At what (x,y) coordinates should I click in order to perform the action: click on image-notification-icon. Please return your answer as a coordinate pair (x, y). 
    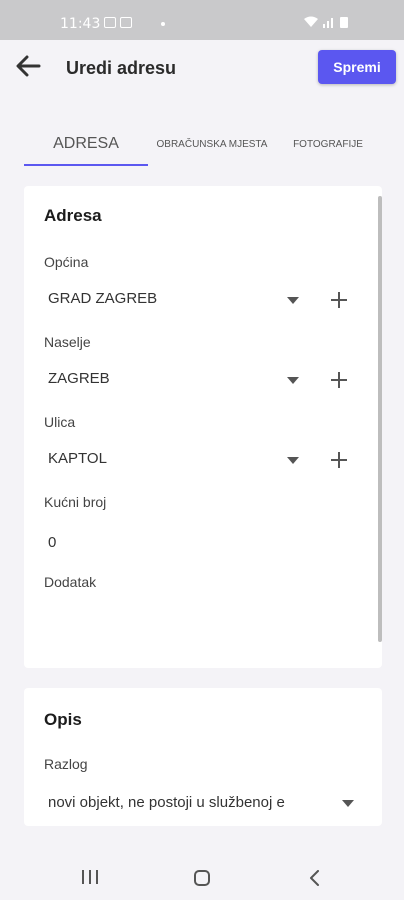
    Looking at the image, I should click on (110, 22).